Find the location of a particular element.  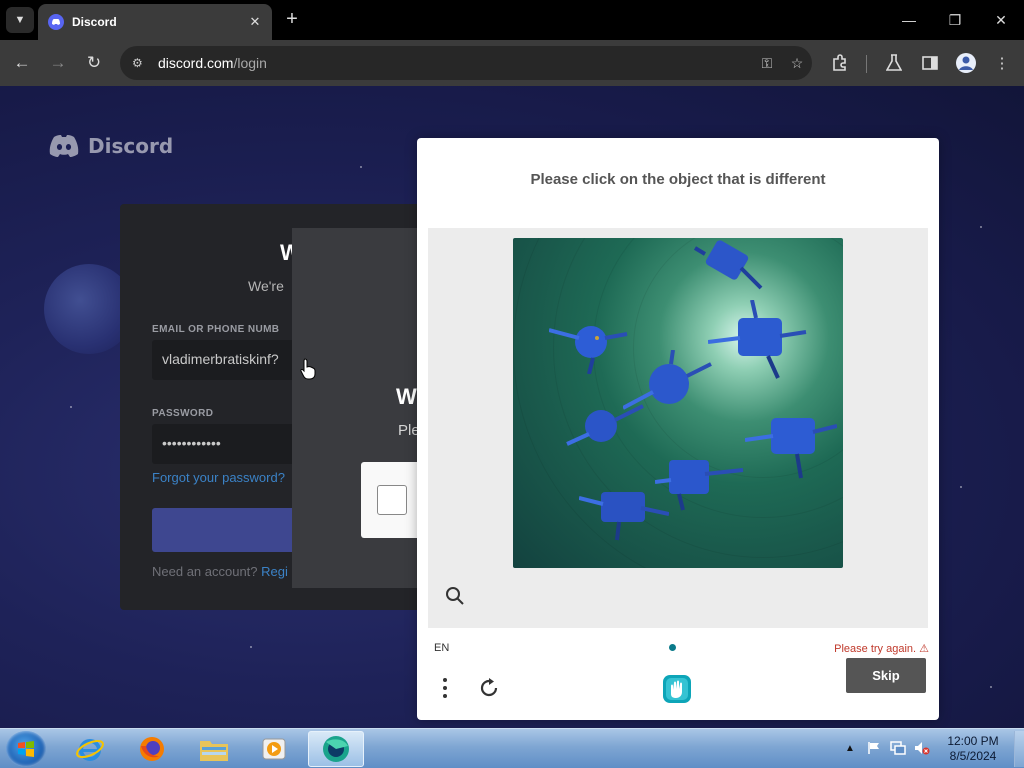

discord-clyde-icon is located at coordinates (64, 146).